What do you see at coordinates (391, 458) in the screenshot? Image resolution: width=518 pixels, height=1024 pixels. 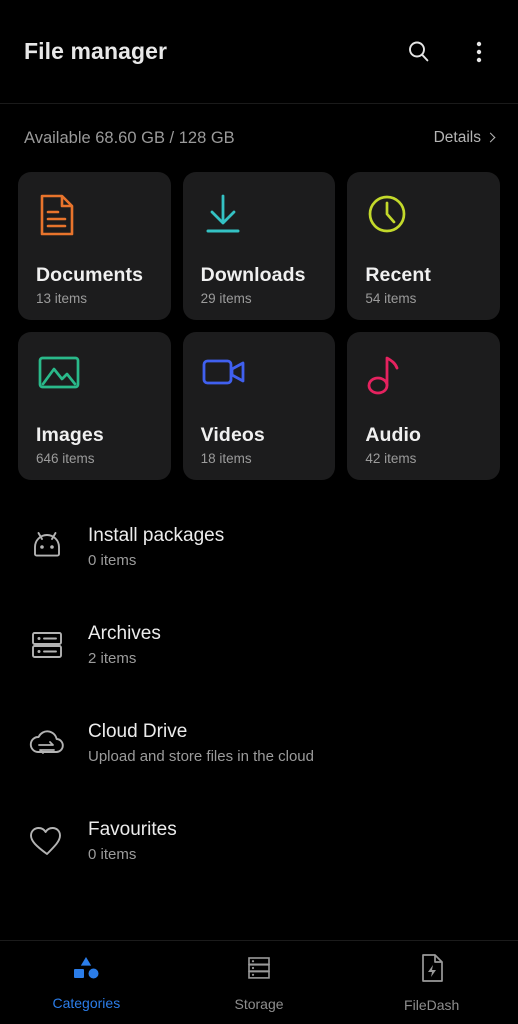 I see `category-count: 42 items` at bounding box center [391, 458].